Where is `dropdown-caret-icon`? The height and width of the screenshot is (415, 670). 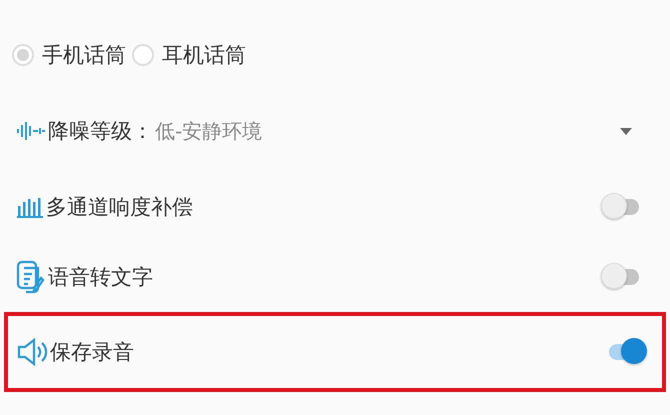
dropdown-caret-icon is located at coordinates (626, 131).